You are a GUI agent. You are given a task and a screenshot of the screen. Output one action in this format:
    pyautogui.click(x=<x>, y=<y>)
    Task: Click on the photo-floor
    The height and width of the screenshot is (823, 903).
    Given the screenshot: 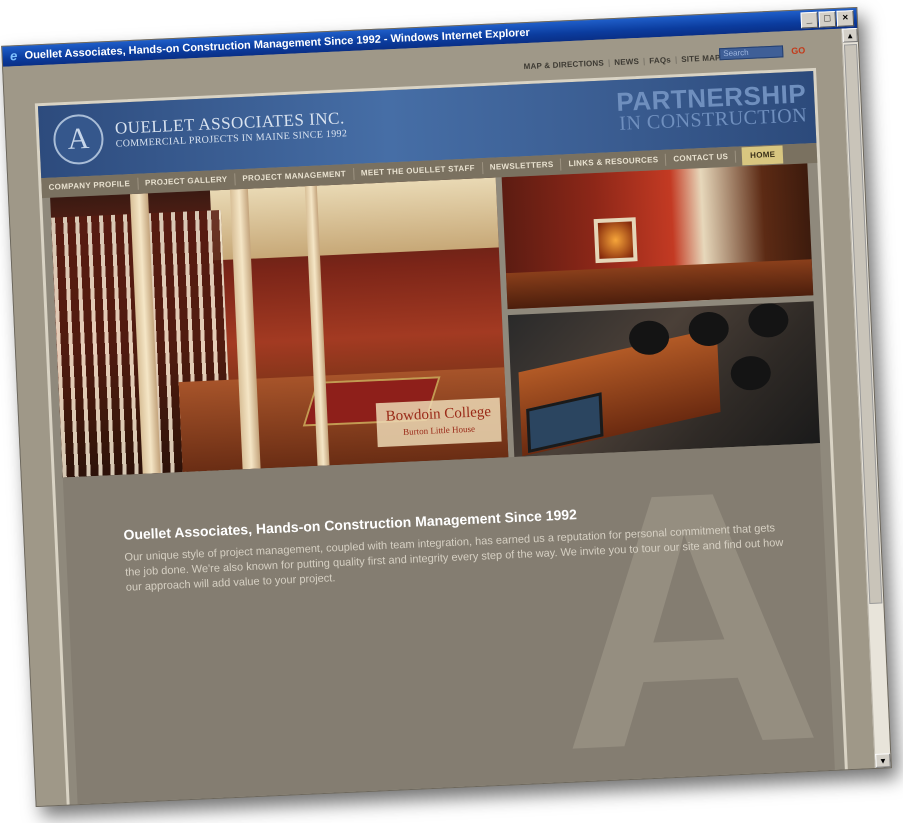 What is the action you would take?
    pyautogui.click(x=659, y=284)
    